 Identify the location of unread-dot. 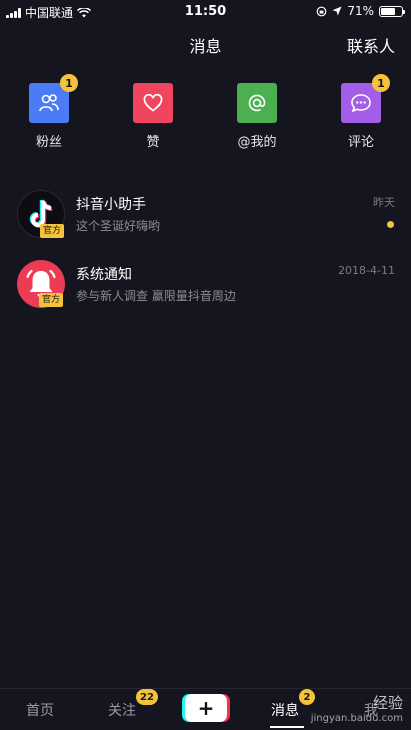
(390, 224).